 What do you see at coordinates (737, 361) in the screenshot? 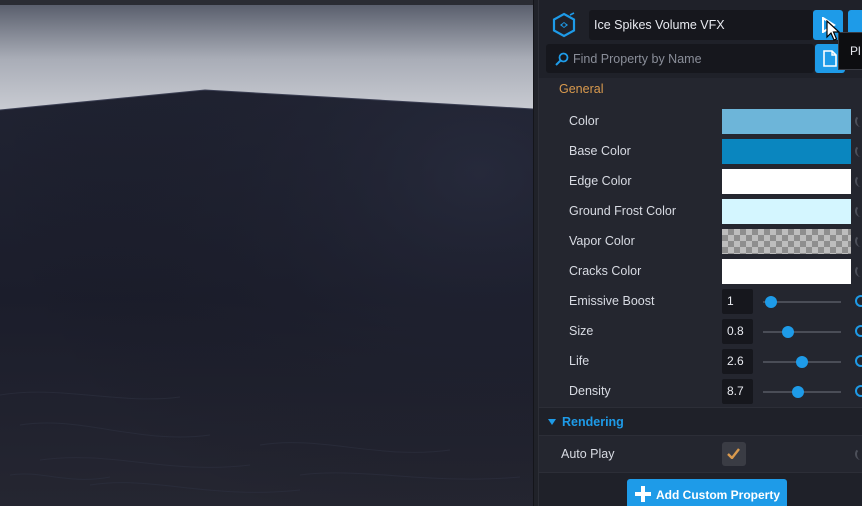
I see `number-field-life: 2.6` at bounding box center [737, 361].